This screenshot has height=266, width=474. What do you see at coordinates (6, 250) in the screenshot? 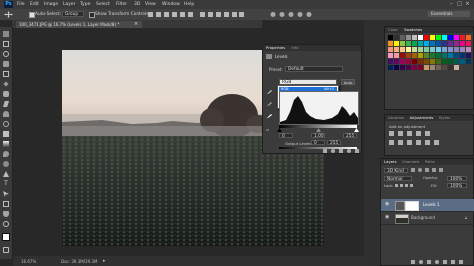
I see `quick-mask-icon` at bounding box center [6, 250].